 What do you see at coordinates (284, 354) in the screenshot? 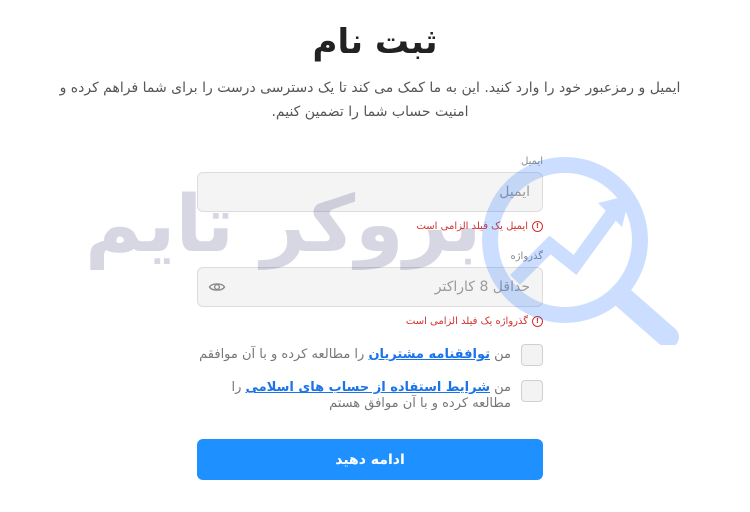
I see `agreement-suffix: را مطالعه کرده و با آن موافقم` at bounding box center [284, 354].